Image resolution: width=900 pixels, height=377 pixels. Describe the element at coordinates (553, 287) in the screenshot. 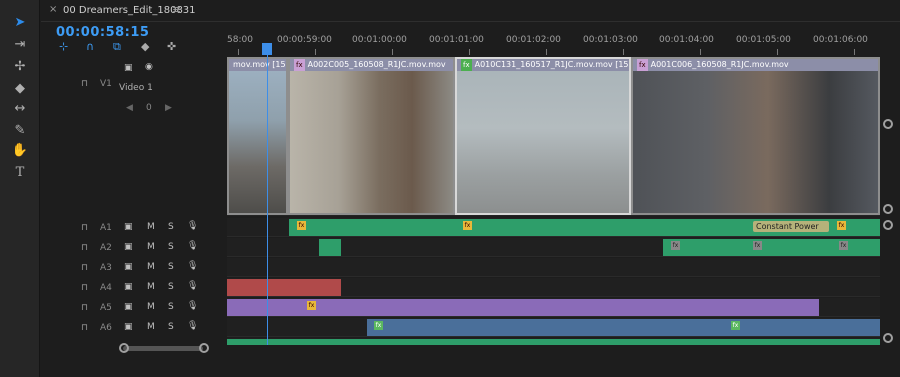

I see `audio-track-a4` at that location.